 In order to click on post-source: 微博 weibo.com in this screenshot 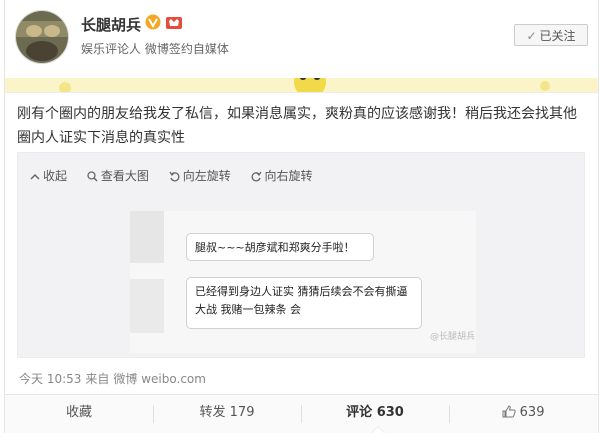, I will do `click(159, 379)`.